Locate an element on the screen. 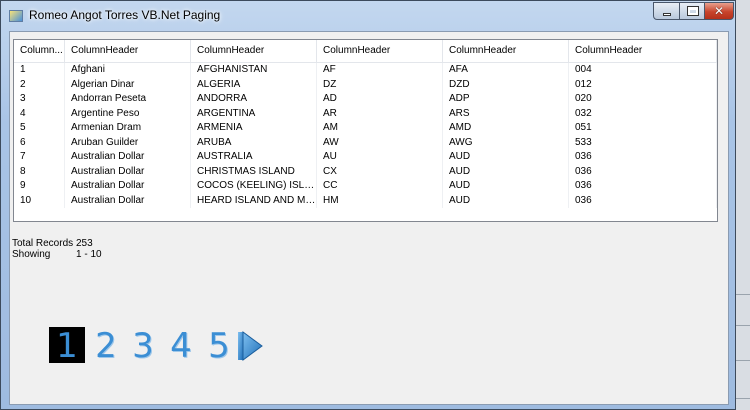  table-cell: 1 is located at coordinates (39, 70).